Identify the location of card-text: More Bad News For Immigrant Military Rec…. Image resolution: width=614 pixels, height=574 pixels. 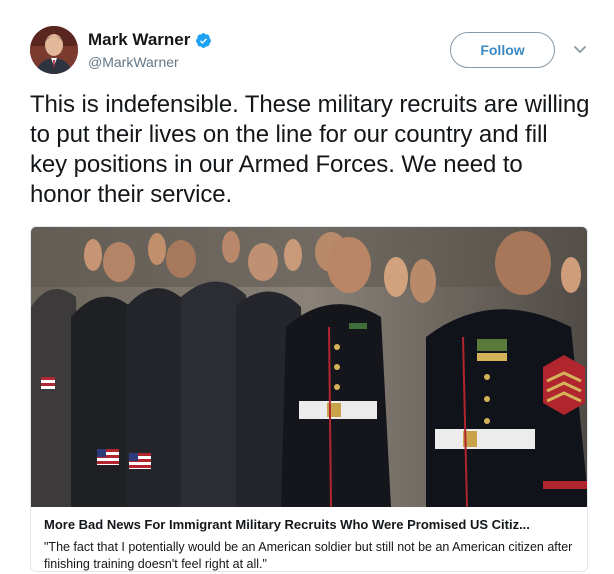
(311, 544).